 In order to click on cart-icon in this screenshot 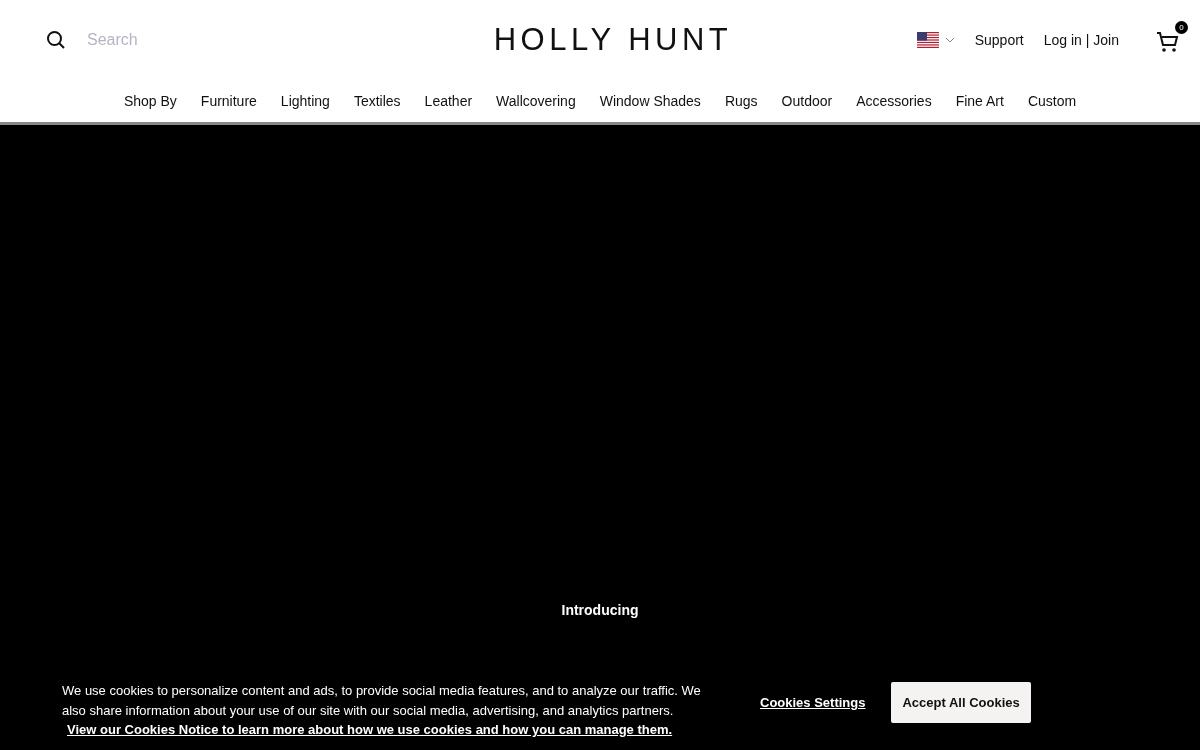, I will do `click(1168, 42)`.